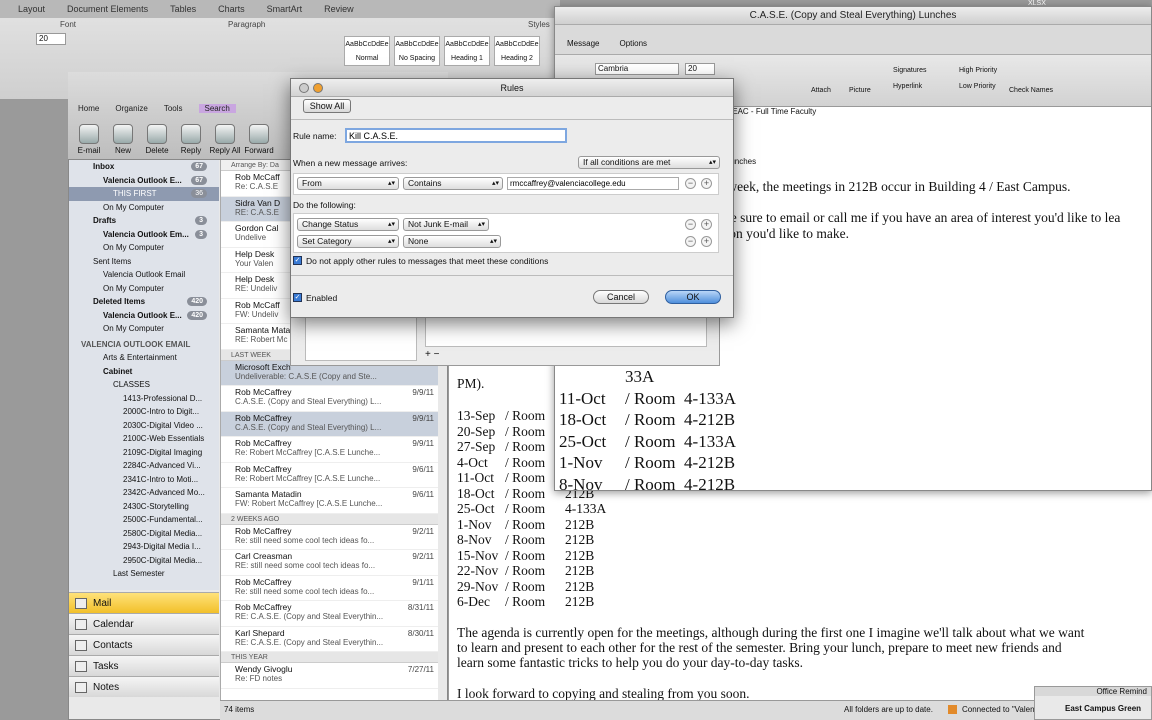 The height and width of the screenshot is (720, 1152). What do you see at coordinates (157, 139) in the screenshot?
I see `delete-button: Delete` at bounding box center [157, 139].